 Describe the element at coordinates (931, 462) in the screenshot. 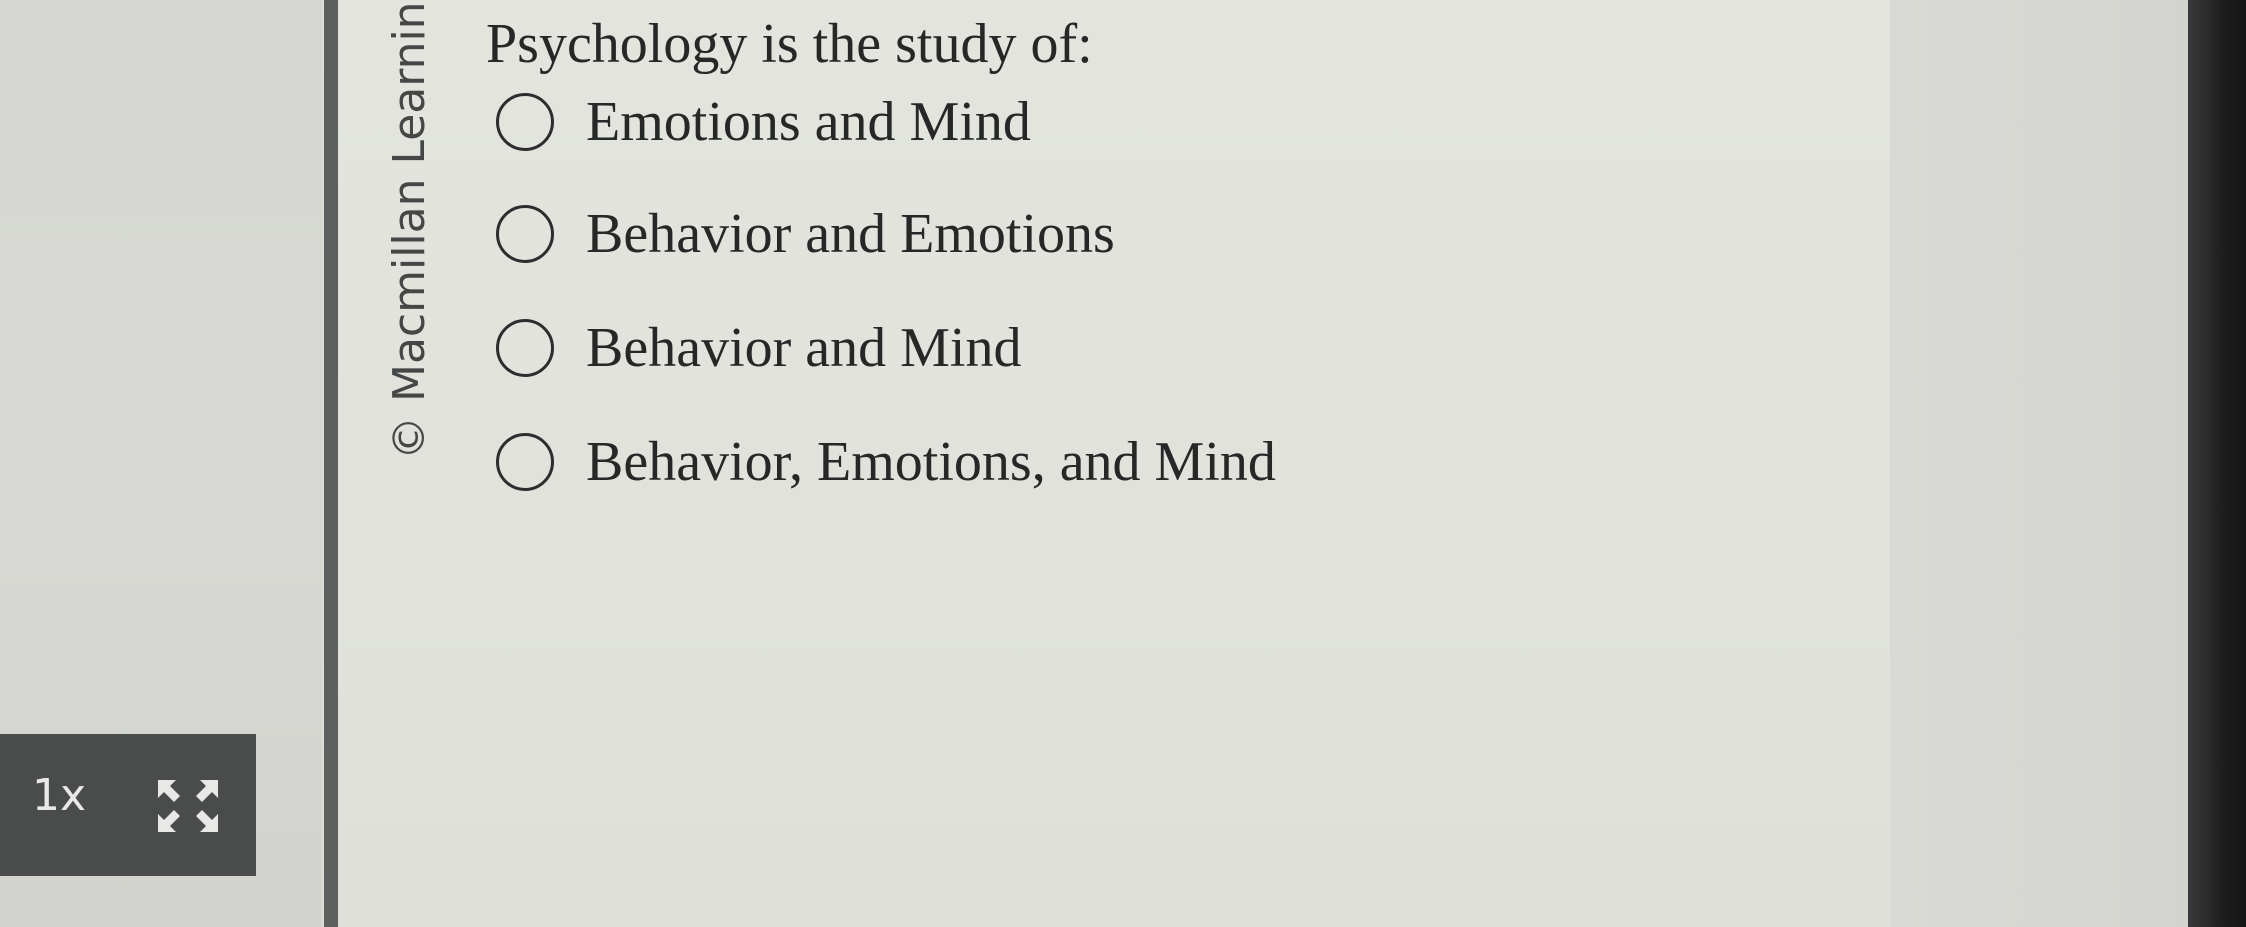

I see `option-label: Behavior, Emotions, and Mind` at that location.